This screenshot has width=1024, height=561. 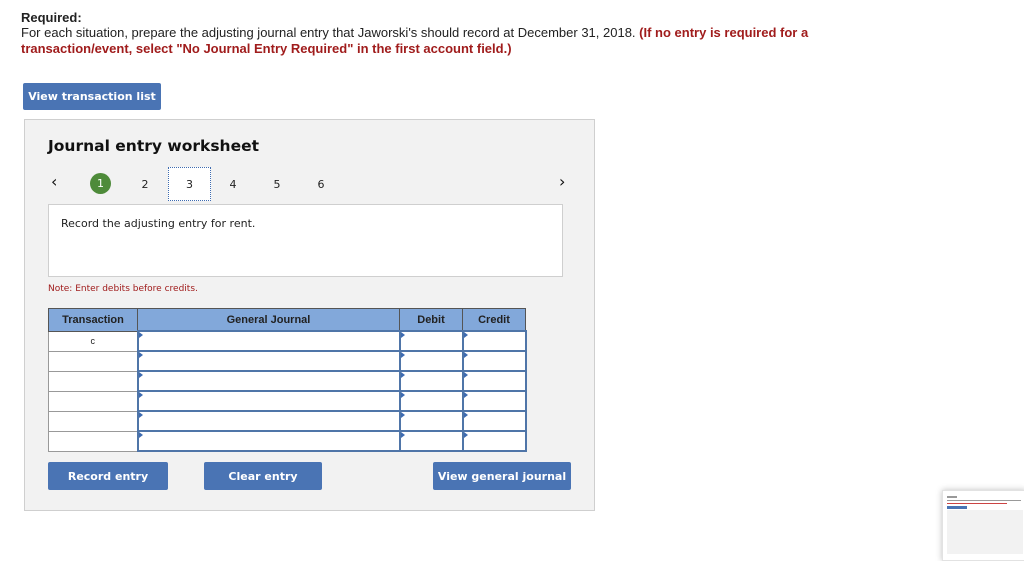 I want to click on table-row: c, so click(x=287, y=341).